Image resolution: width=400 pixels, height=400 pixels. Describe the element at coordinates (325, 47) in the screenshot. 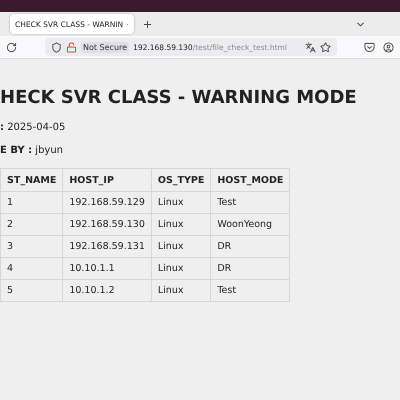

I see `star-icon` at that location.